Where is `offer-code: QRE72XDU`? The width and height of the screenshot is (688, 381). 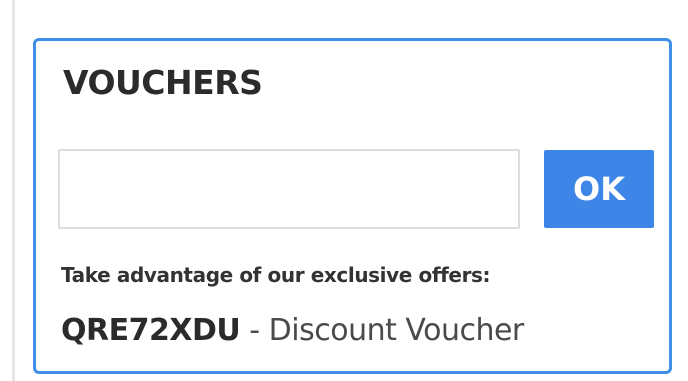 offer-code: QRE72XDU is located at coordinates (151, 330).